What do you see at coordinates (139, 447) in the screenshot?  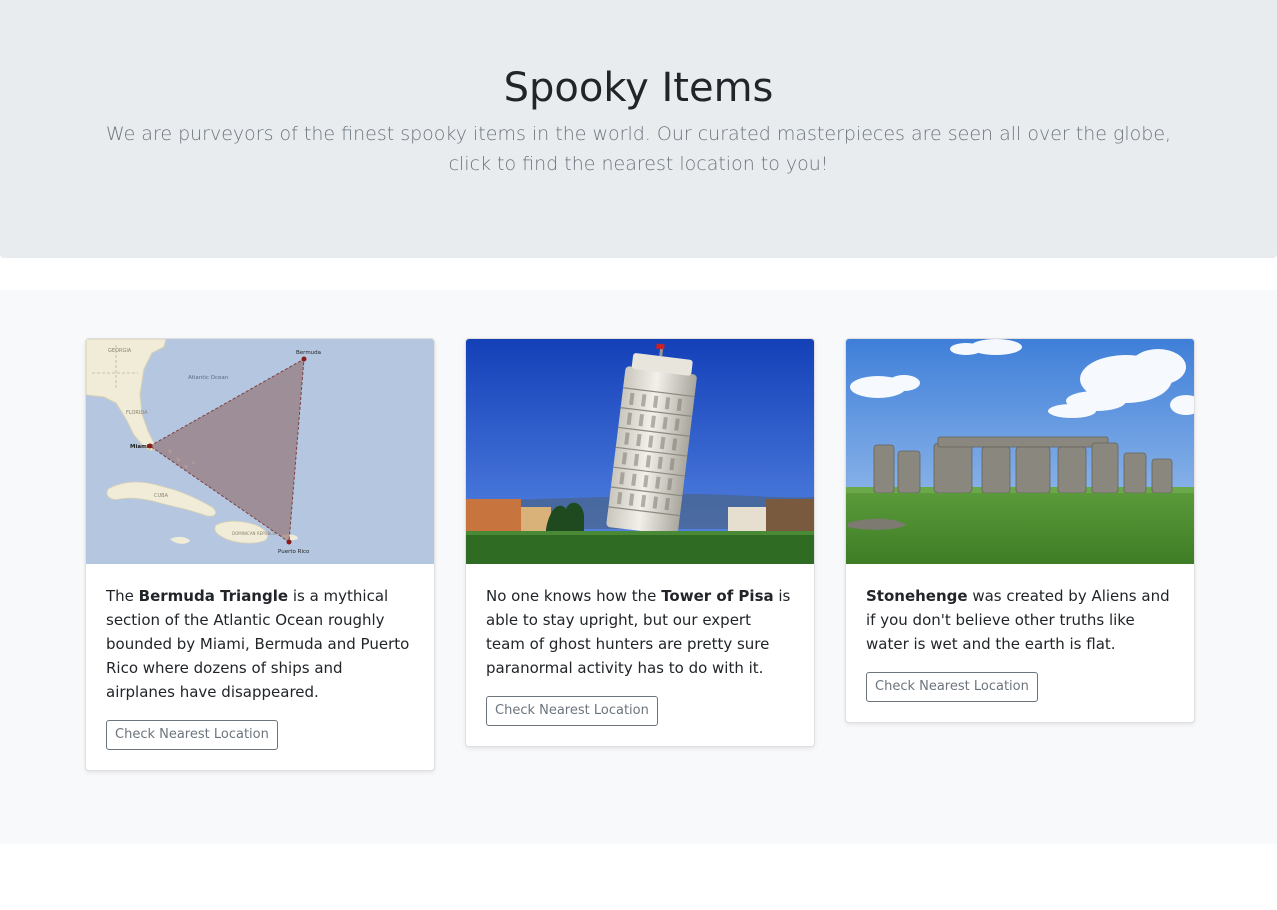 I see `map-label-miami: Miami` at bounding box center [139, 447].